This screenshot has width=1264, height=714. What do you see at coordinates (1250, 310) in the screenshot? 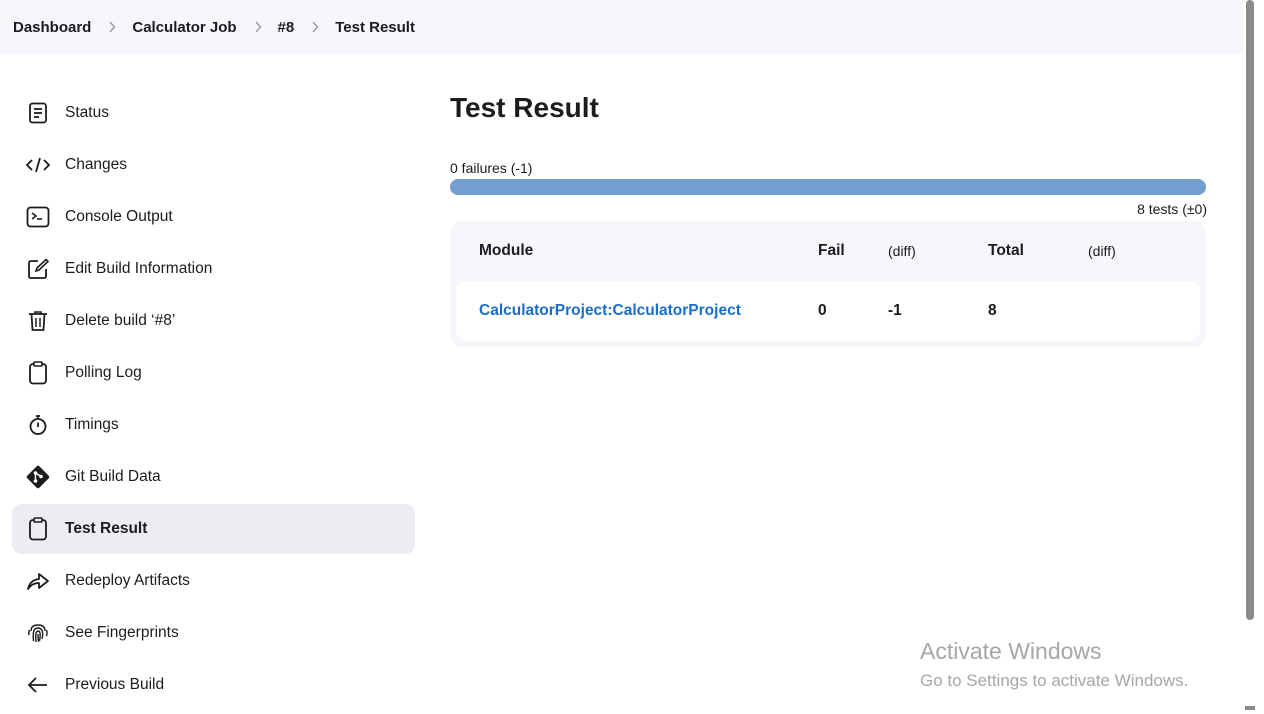
I see `scrollbar-thumb` at bounding box center [1250, 310].